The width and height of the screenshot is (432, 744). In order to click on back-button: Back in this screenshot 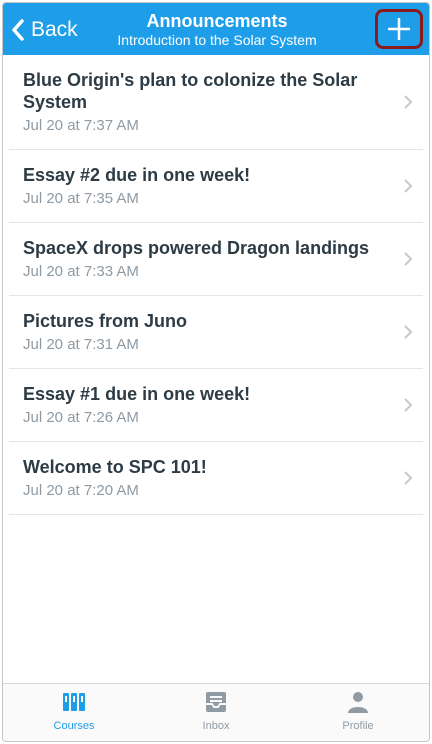, I will do `click(44, 30)`.